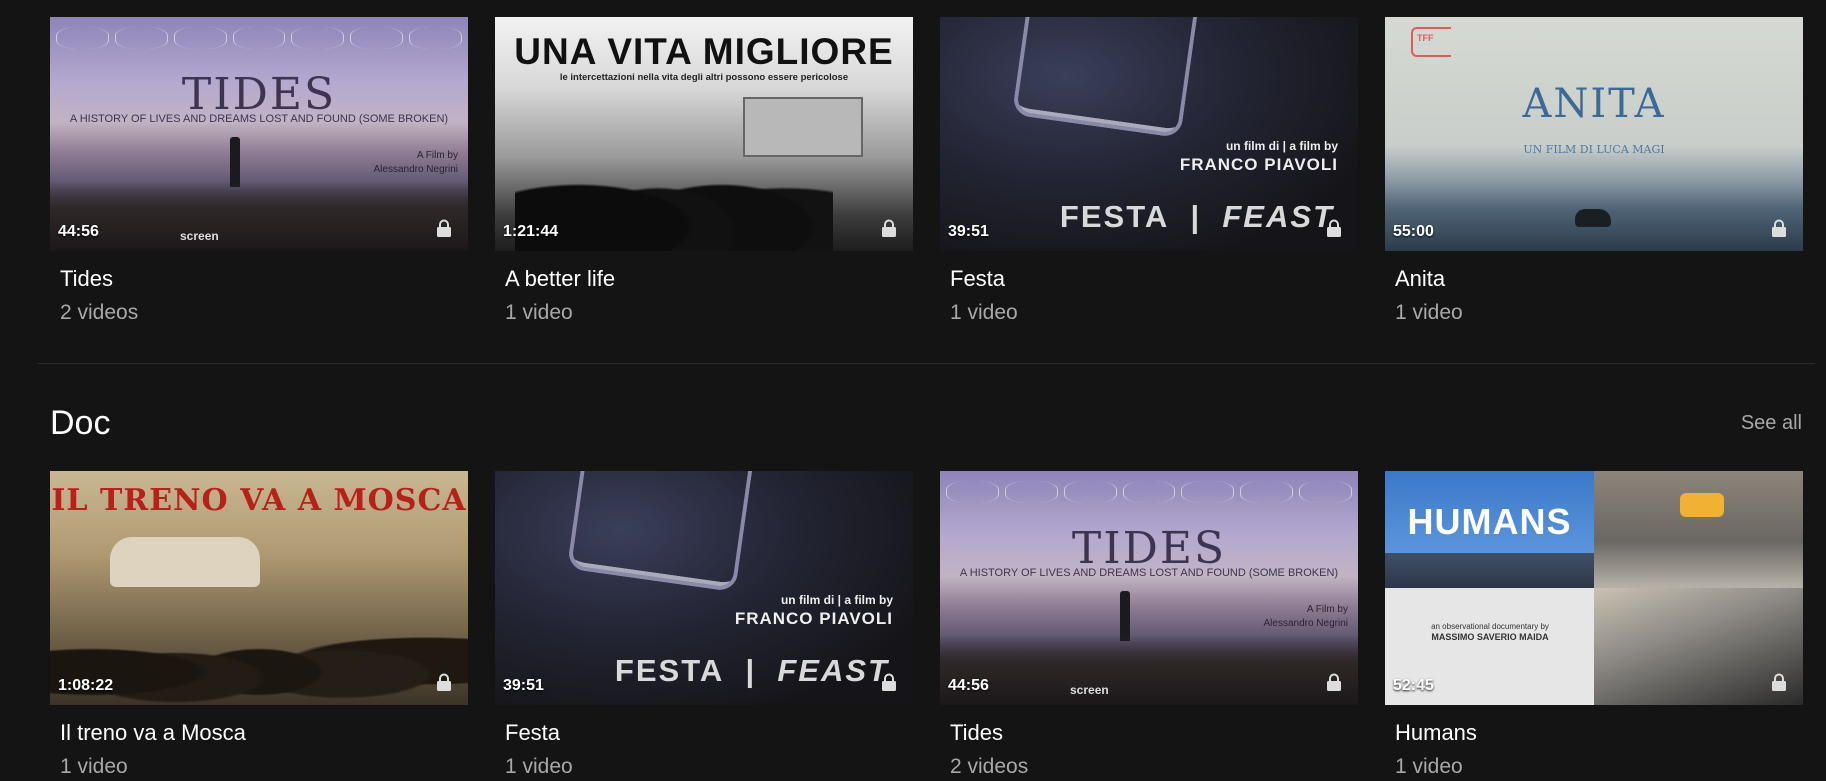  What do you see at coordinates (704, 51) in the screenshot?
I see `poster-title: UNA VITA MIGLIORE` at bounding box center [704, 51].